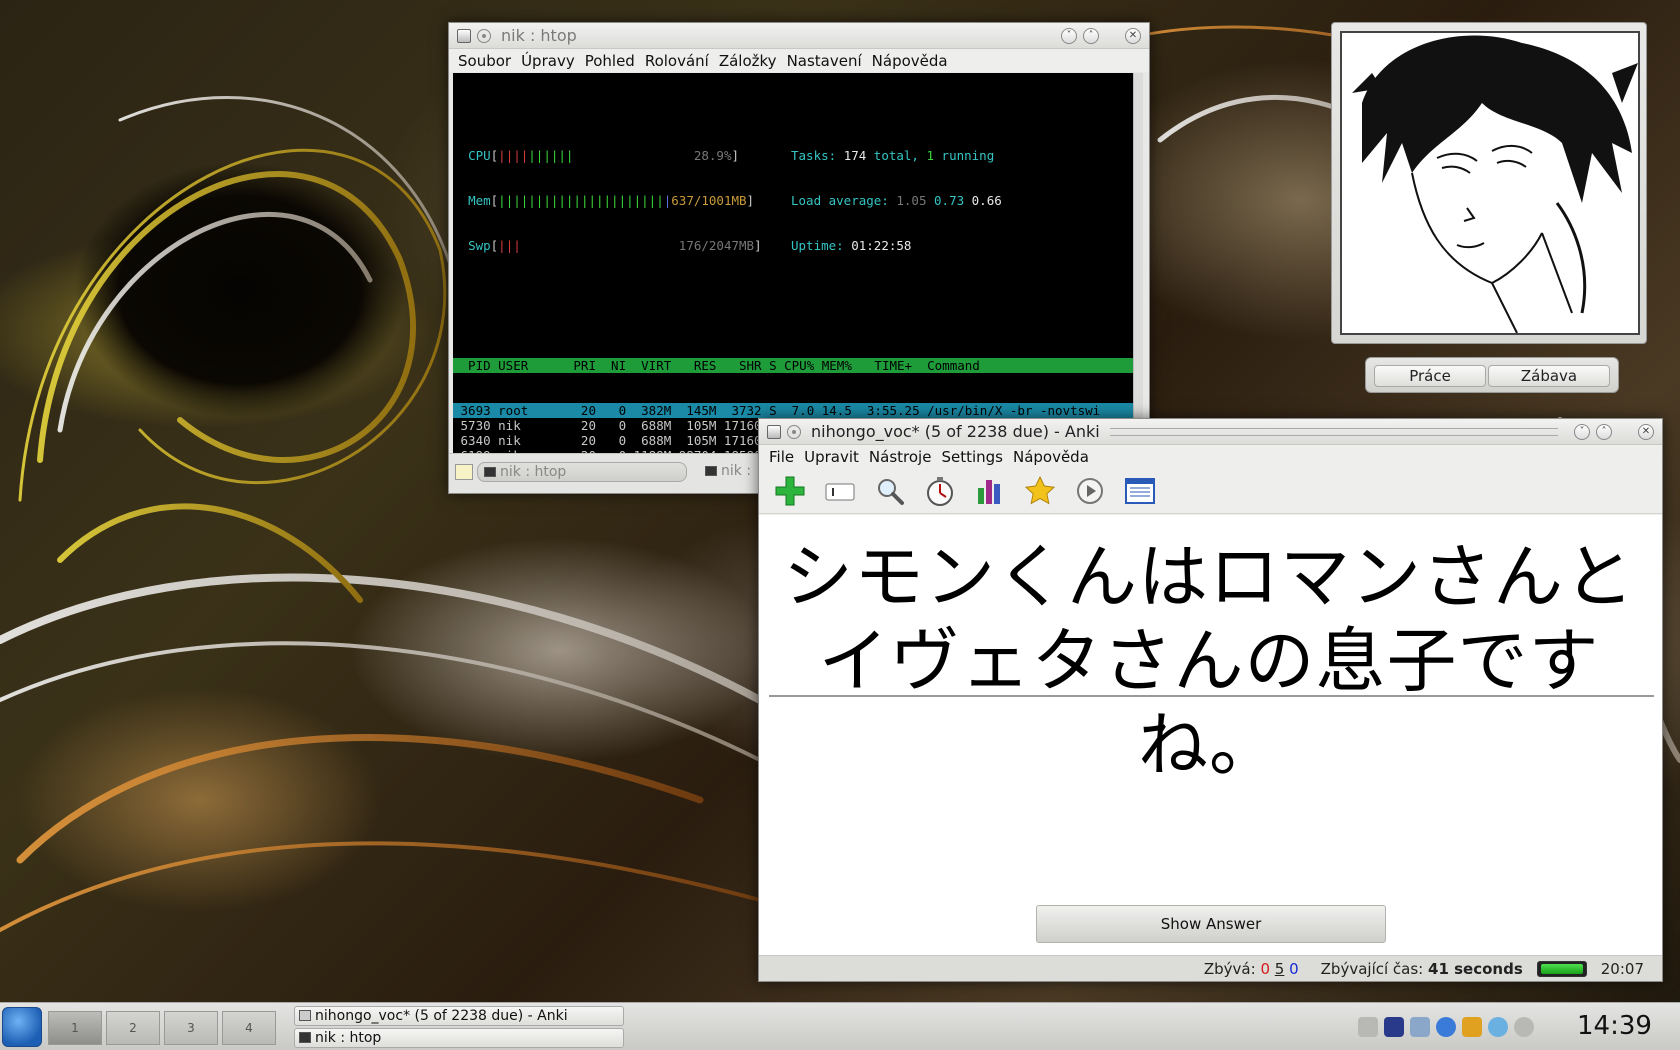  What do you see at coordinates (831, 457) in the screenshot?
I see `menu-upravit: Upravit` at bounding box center [831, 457].